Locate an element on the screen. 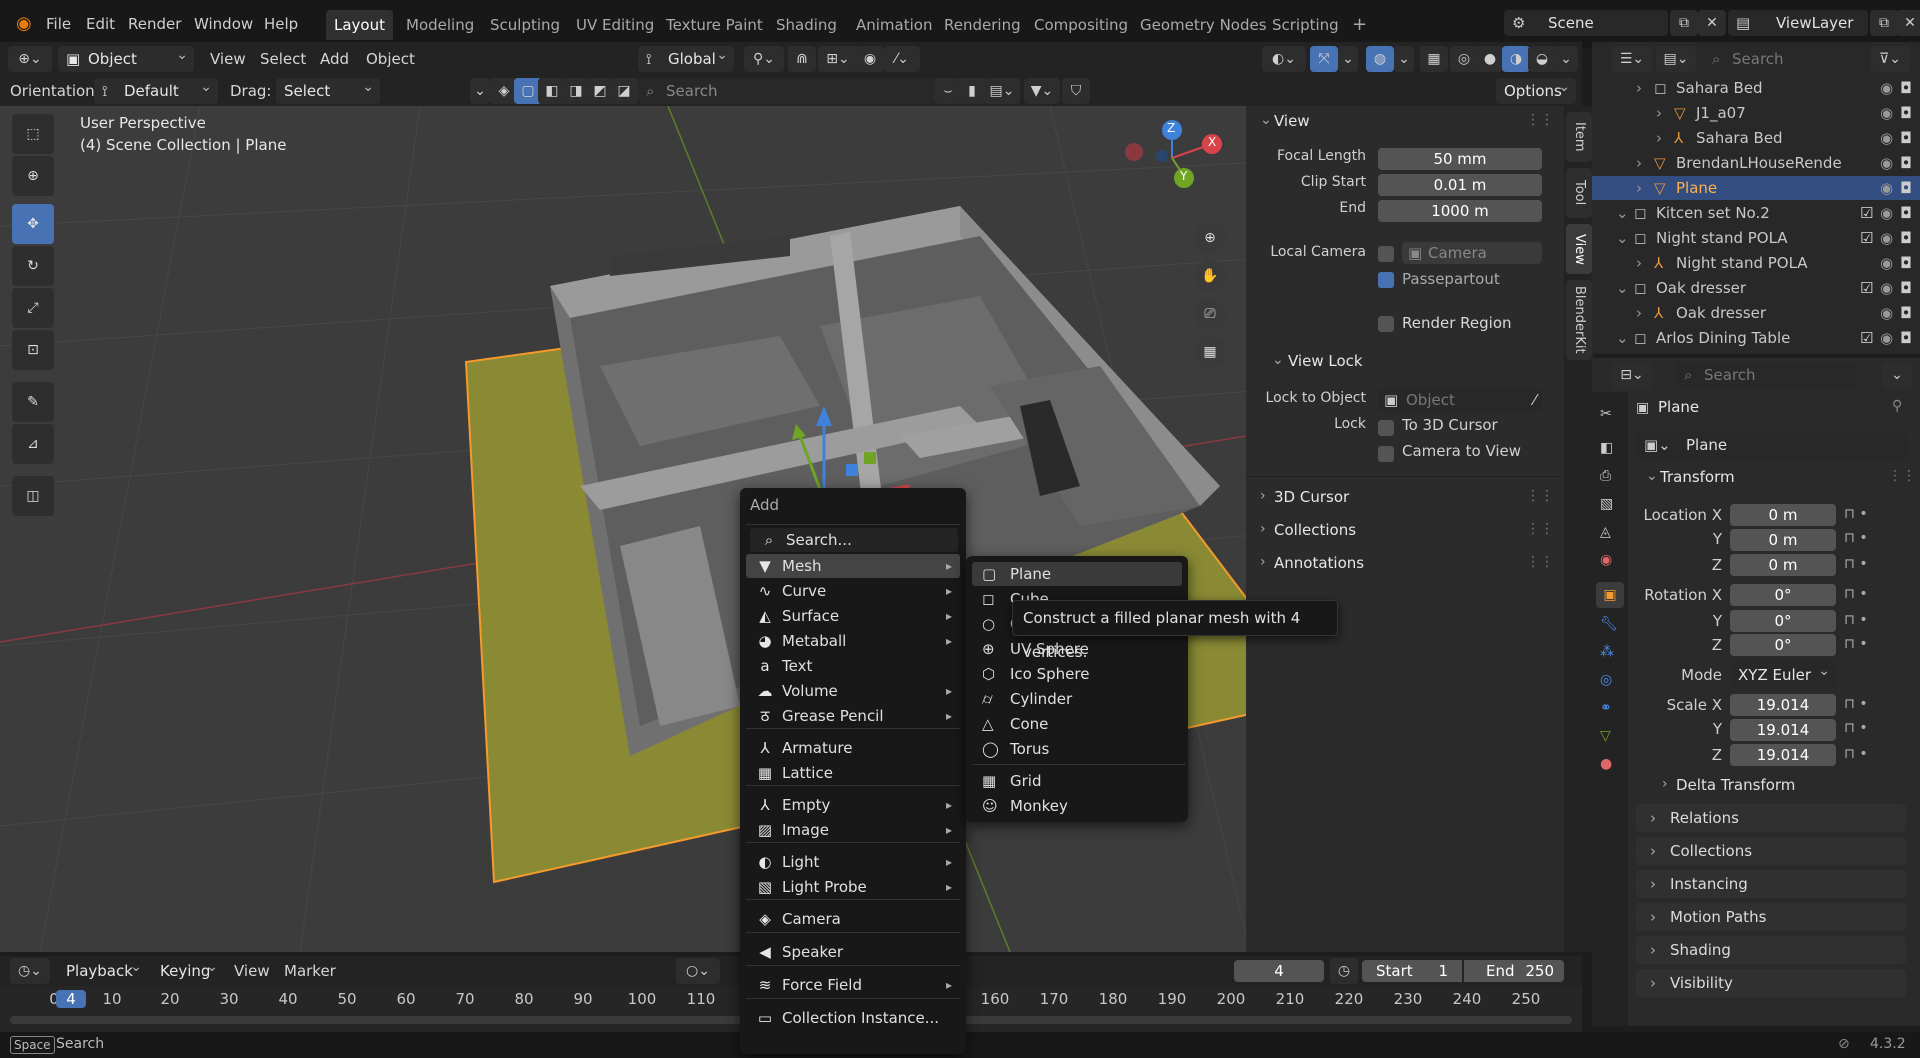 Image resolution: width=1920 pixels, height=1058 pixels. menu-render: Render is located at coordinates (154, 24).